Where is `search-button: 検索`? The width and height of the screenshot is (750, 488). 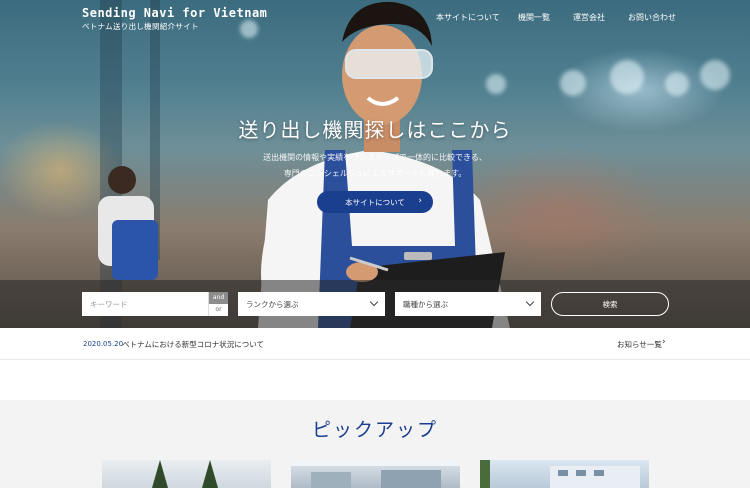 search-button: 検索 is located at coordinates (610, 304).